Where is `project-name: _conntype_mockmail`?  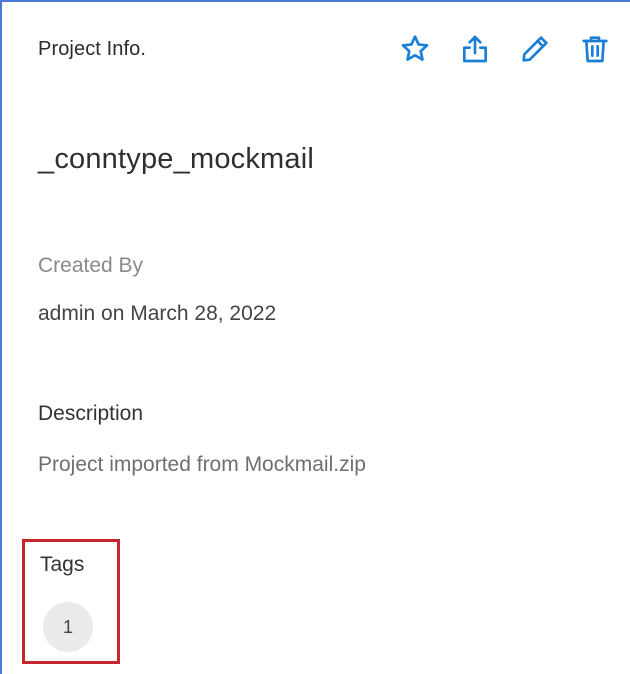
project-name: _conntype_mockmail is located at coordinates (176, 159).